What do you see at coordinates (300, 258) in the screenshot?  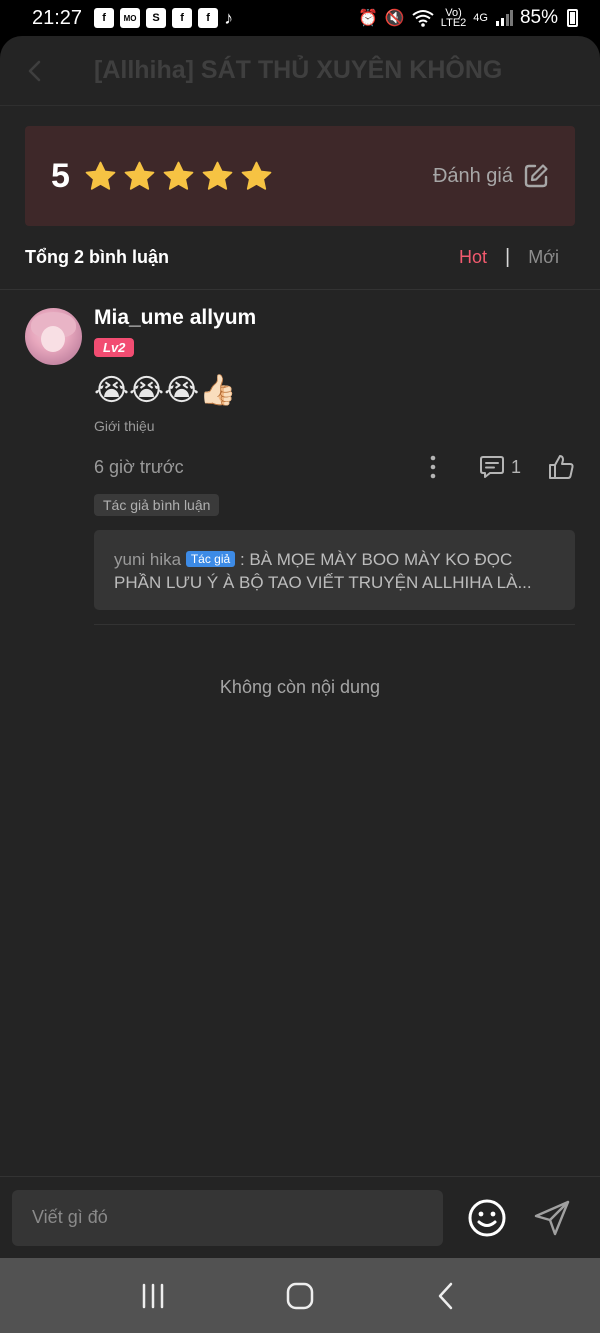 I see `comment-summary: Tổng 2 bình luận Hot | Mới` at bounding box center [300, 258].